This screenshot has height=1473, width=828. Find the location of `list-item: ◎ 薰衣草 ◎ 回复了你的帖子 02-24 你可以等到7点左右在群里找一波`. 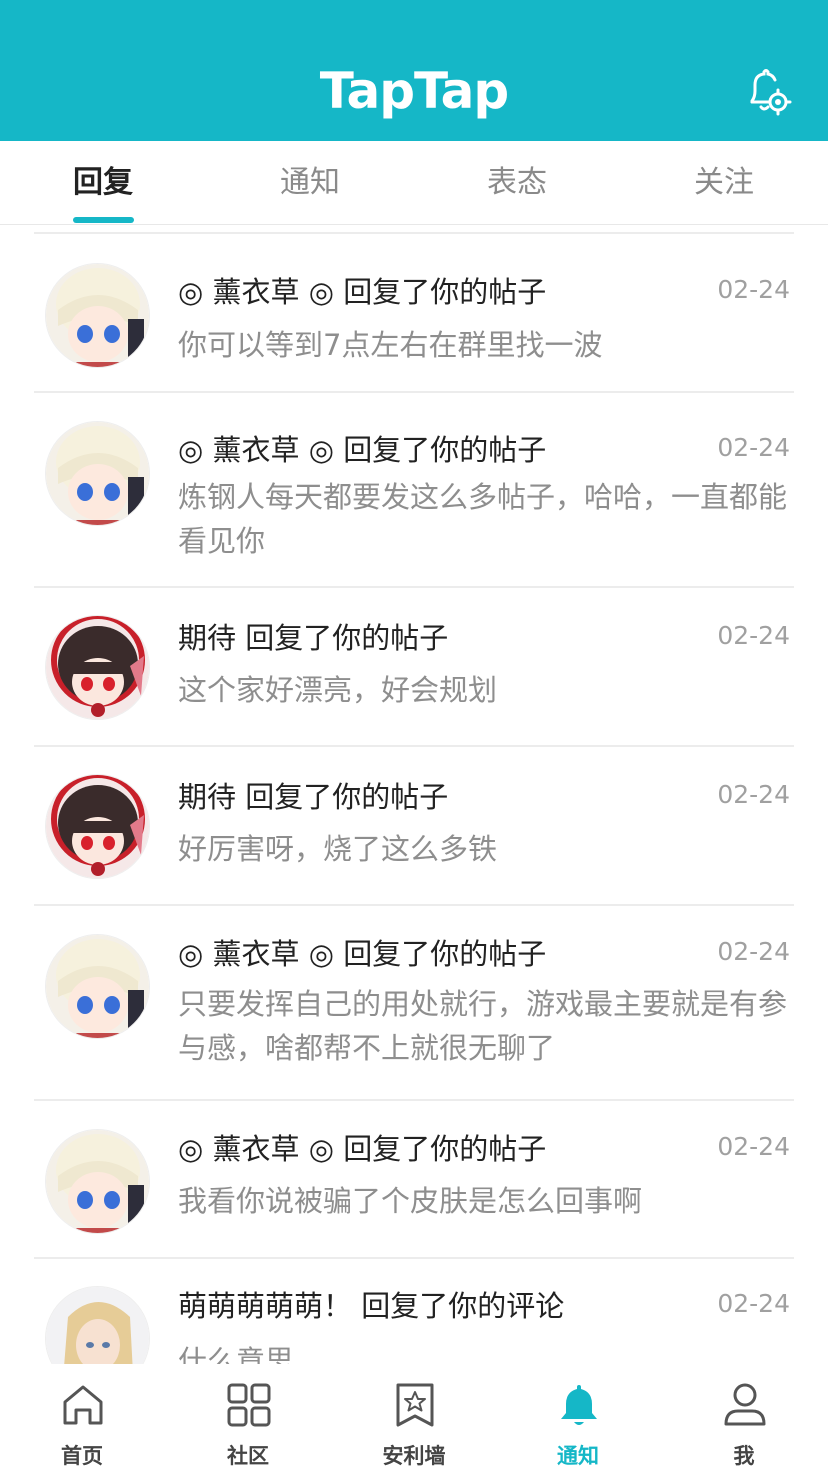

list-item: ◎ 薰衣草 ◎ 回复了你的帖子 02-24 你可以等到7点左右在群里找一波 is located at coordinates (414, 312).